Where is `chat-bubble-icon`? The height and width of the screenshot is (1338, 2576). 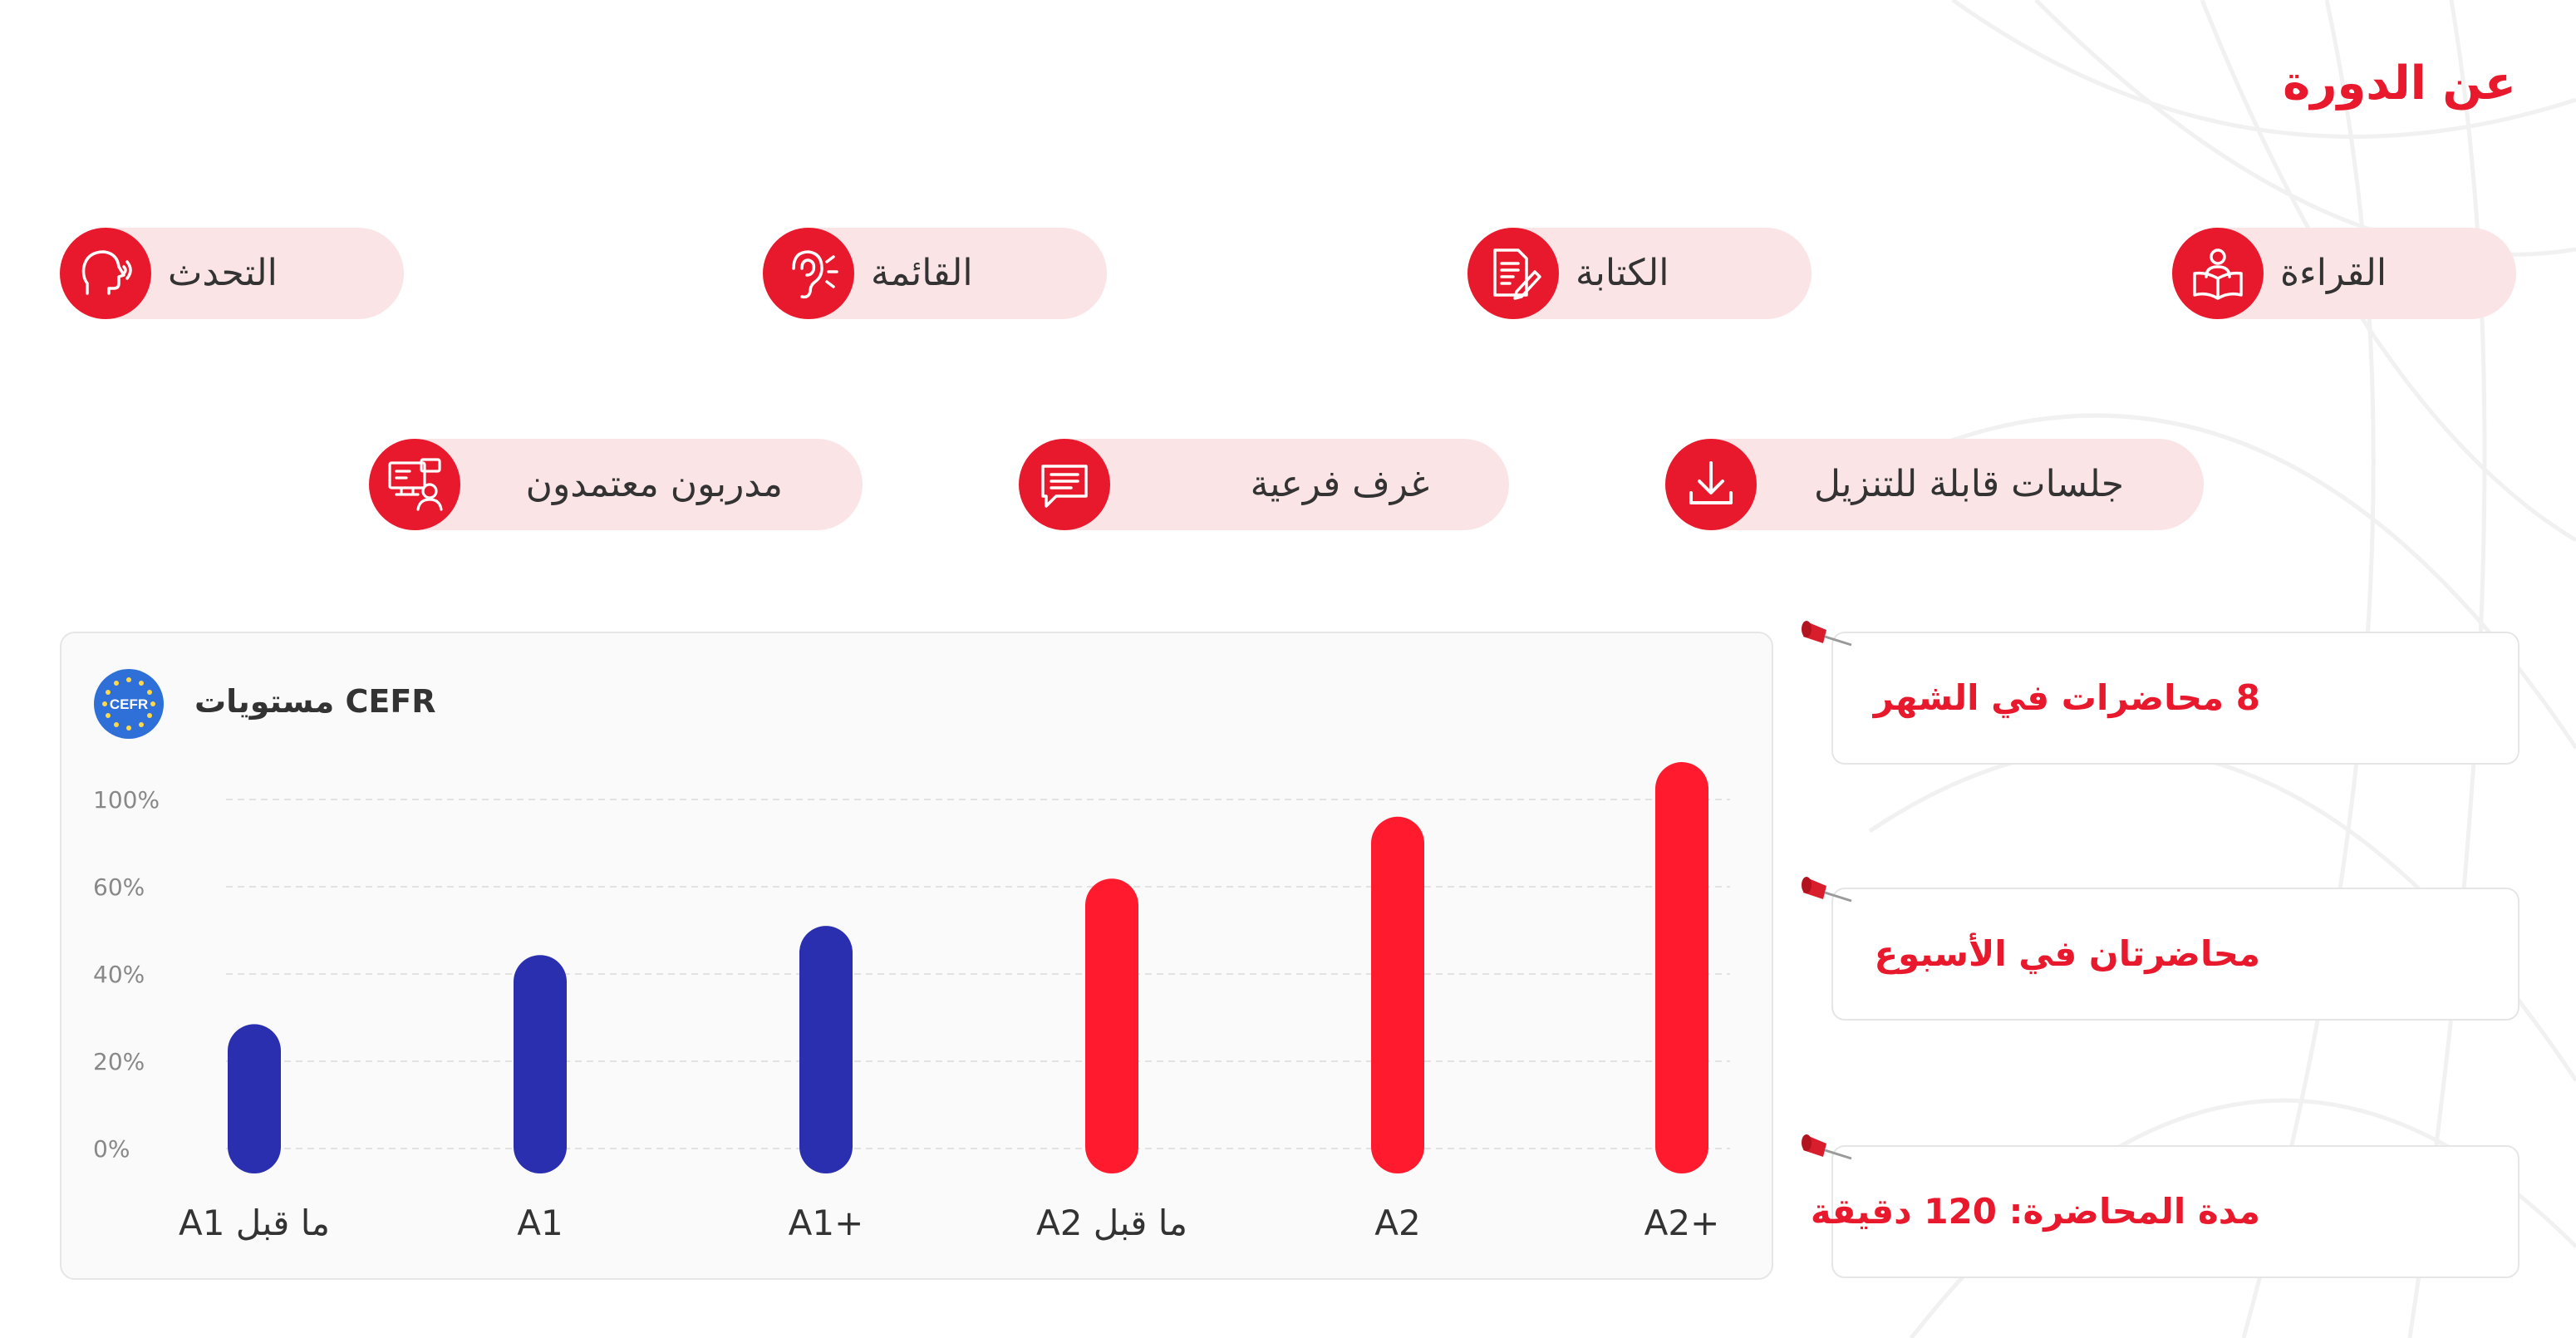
chat-bubble-icon is located at coordinates (1064, 485).